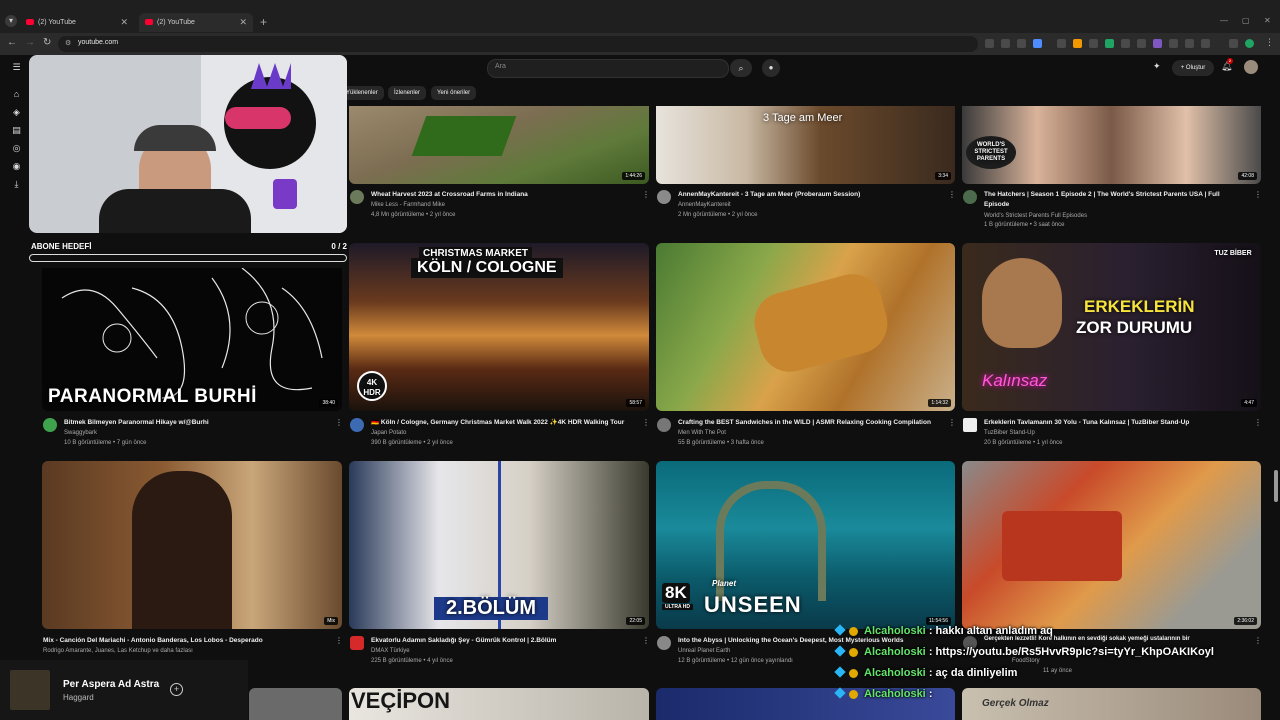 Image resolution: width=1280 pixels, height=720 pixels. I want to click on channel-name: TuzBiber Stand-Up, so click(1009, 433).